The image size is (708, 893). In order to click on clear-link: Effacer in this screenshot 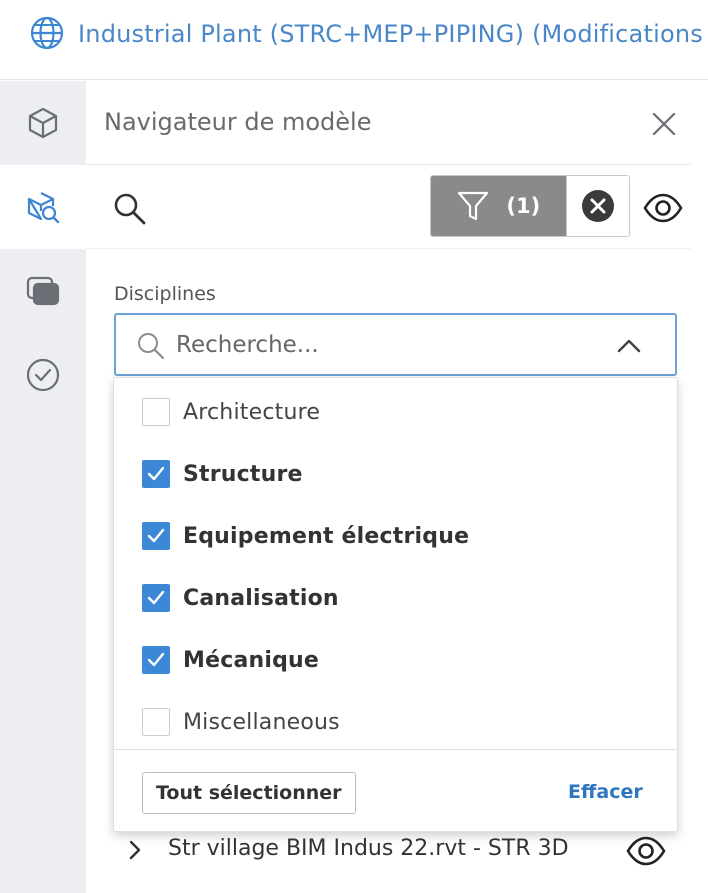, I will do `click(605, 792)`.